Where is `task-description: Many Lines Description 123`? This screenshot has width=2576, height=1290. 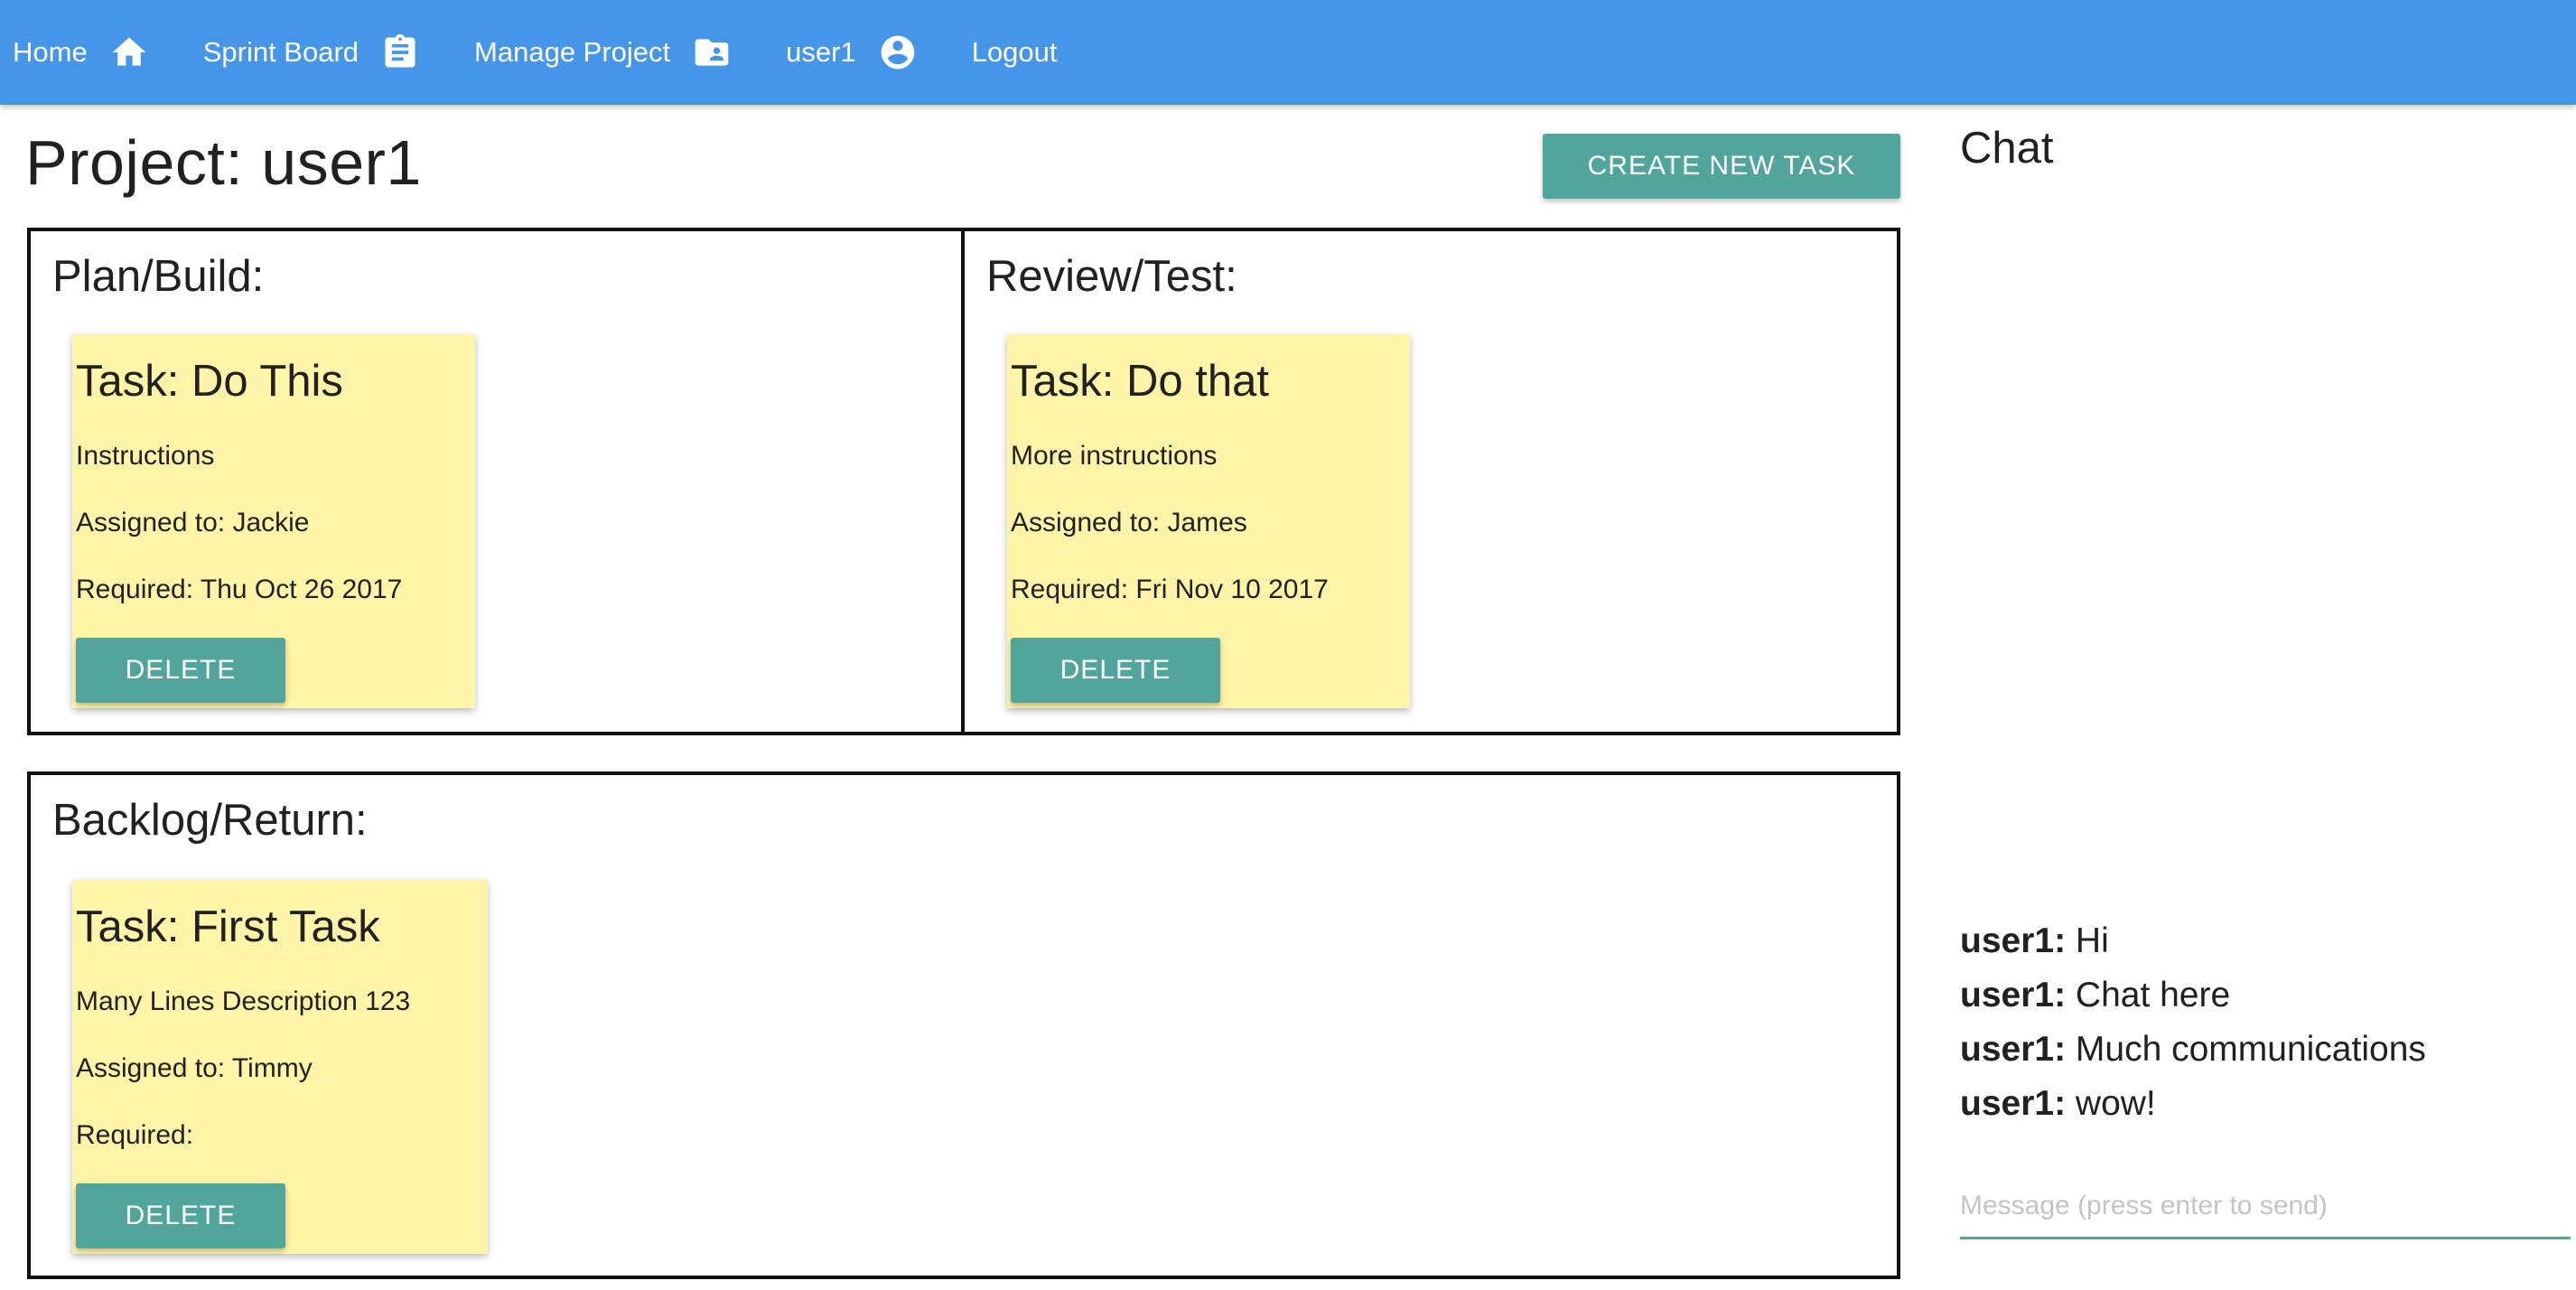 task-description: Many Lines Description 123 is located at coordinates (243, 1001).